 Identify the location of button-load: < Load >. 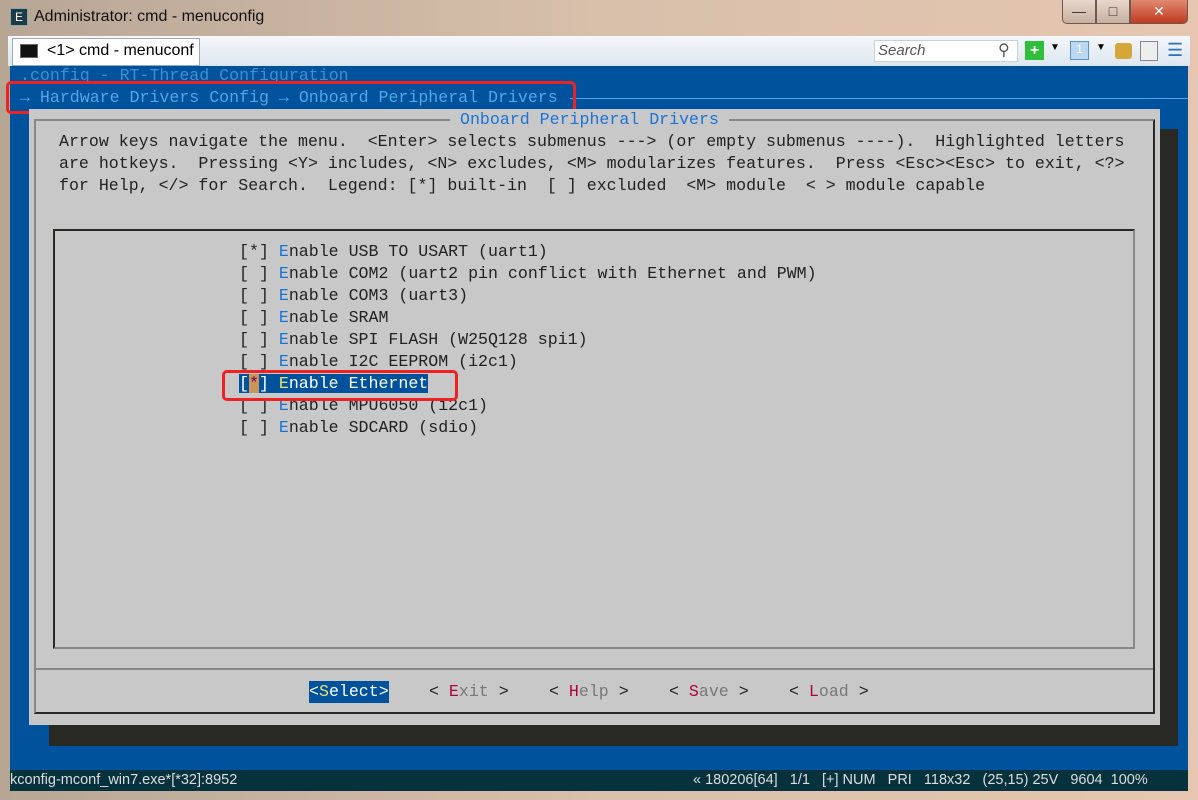
(829, 692).